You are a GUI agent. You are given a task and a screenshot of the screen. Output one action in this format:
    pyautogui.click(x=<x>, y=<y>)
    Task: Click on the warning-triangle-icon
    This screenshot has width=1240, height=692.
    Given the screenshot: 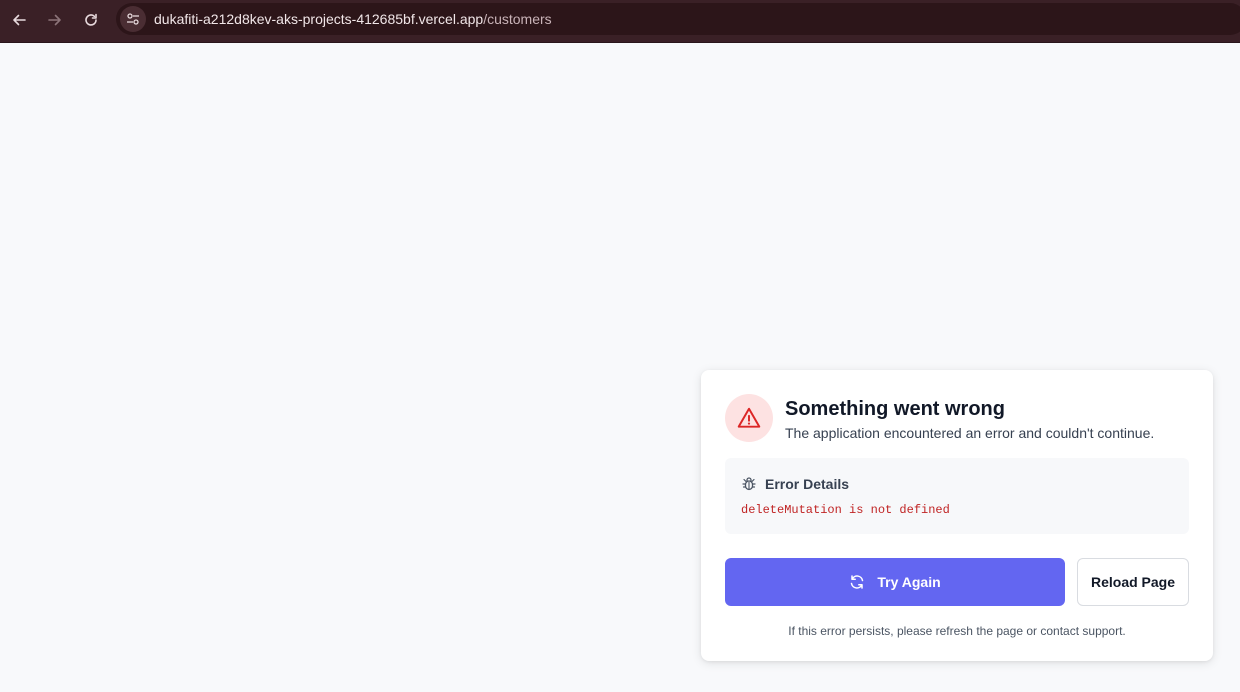 What is the action you would take?
    pyautogui.click(x=749, y=417)
    